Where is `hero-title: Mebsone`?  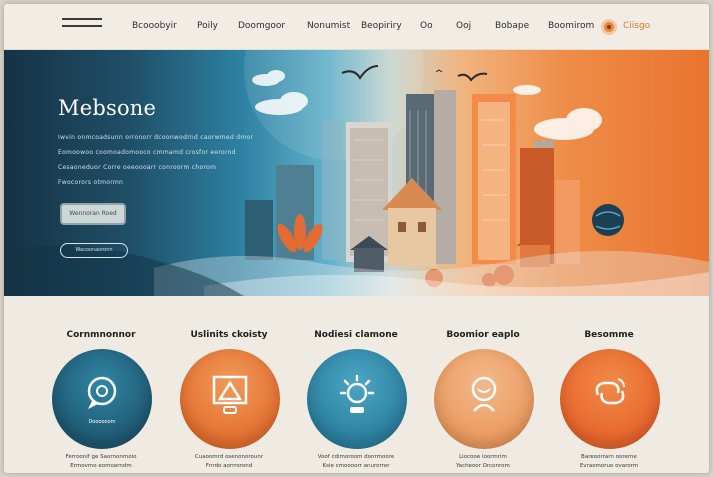
hero-title: Mebsone is located at coordinates (107, 108).